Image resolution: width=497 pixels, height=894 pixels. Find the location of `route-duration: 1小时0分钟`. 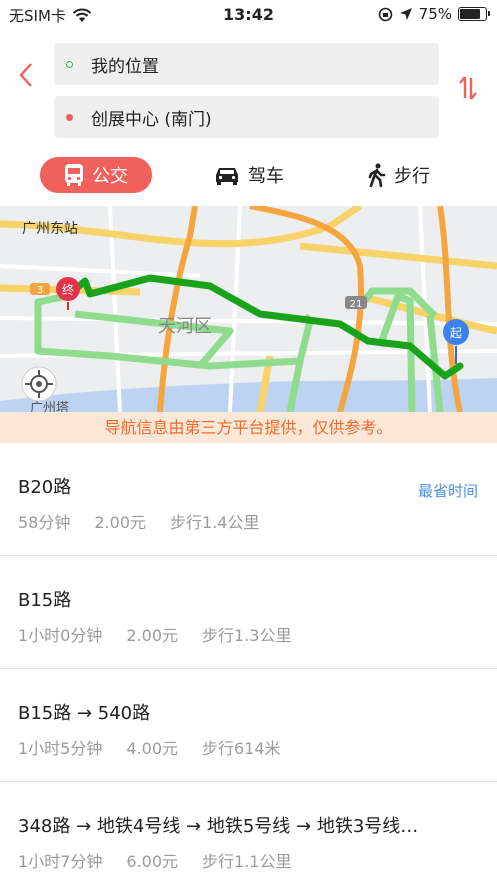

route-duration: 1小时0分钟 is located at coordinates (60, 635).